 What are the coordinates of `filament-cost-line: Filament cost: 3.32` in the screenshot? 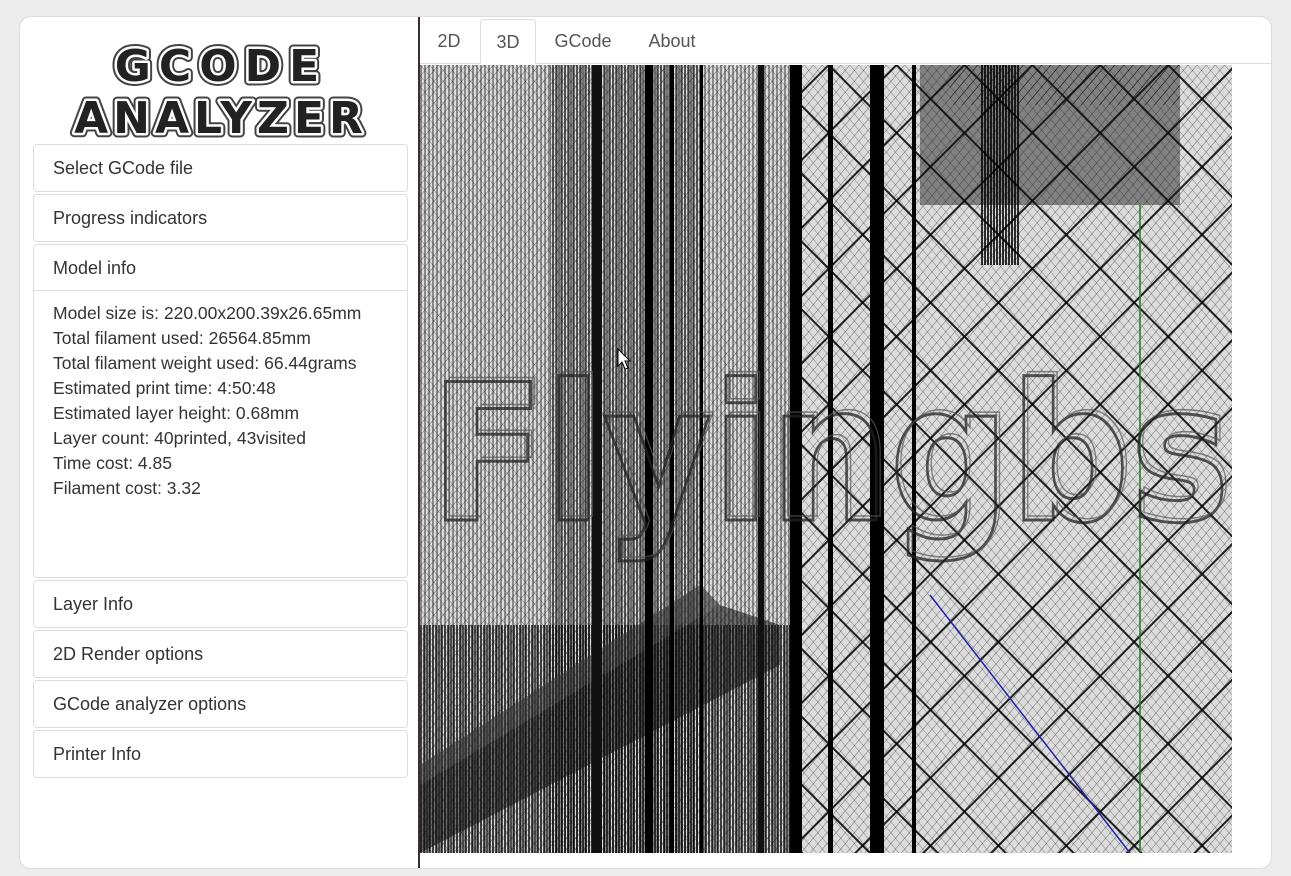 It's located at (127, 488).